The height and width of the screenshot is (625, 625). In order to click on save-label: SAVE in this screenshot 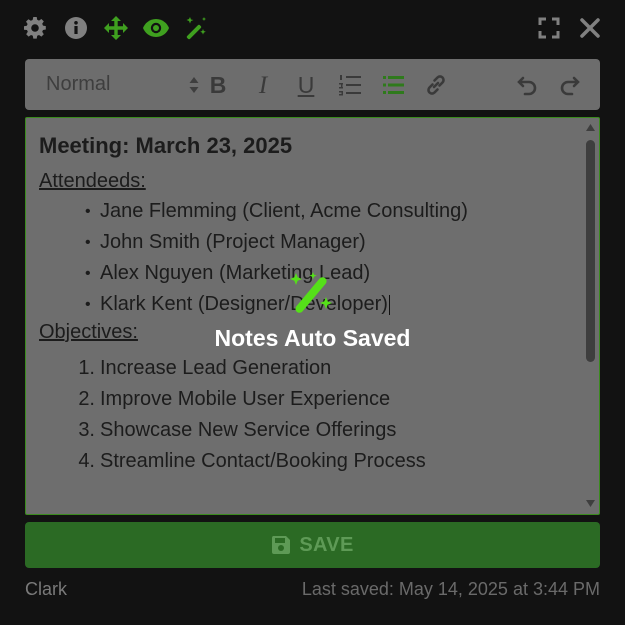, I will do `click(326, 544)`.